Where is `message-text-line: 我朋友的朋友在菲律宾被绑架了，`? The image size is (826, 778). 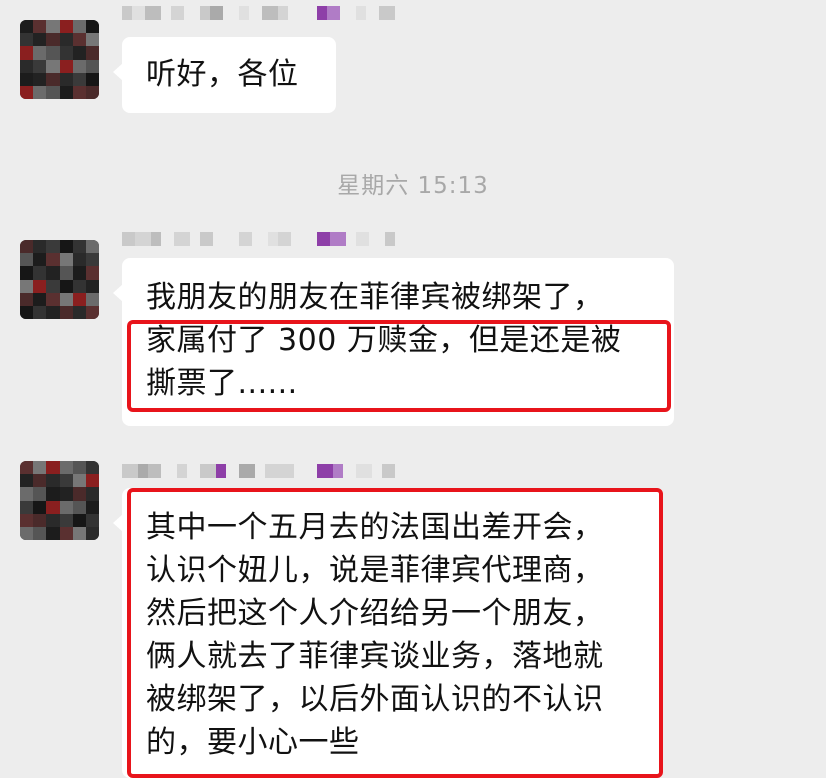
message-text-line: 我朋友的朋友在菲律宾被绑架了， is located at coordinates (375, 297).